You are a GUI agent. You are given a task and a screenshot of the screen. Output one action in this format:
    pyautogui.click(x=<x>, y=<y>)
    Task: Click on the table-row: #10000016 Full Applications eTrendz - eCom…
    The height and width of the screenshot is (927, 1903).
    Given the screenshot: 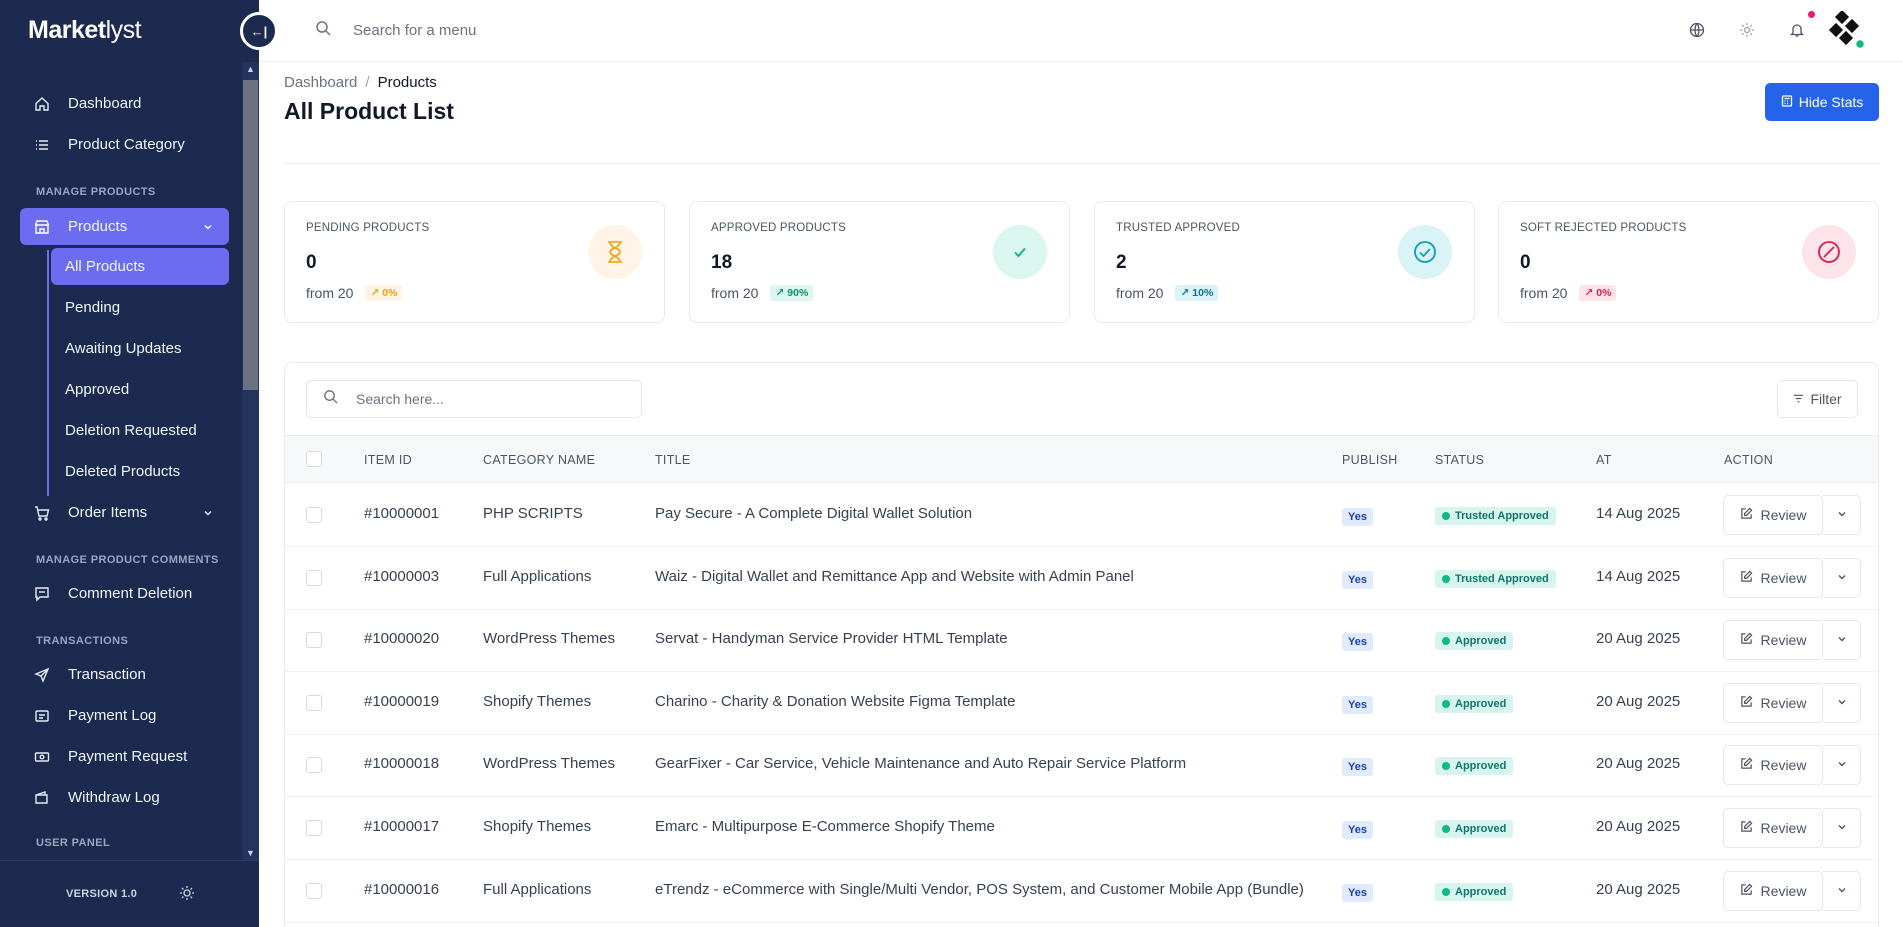 What is the action you would take?
    pyautogui.click(x=1081, y=891)
    